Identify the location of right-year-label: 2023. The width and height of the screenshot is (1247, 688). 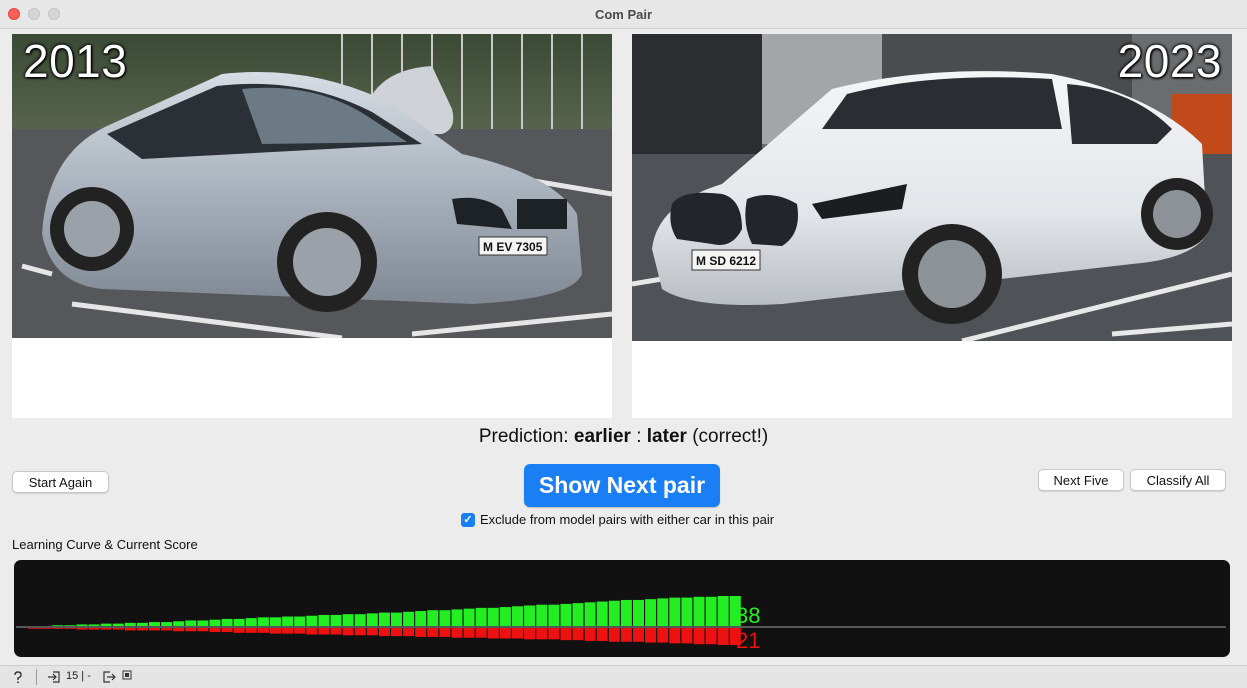
(1169, 61).